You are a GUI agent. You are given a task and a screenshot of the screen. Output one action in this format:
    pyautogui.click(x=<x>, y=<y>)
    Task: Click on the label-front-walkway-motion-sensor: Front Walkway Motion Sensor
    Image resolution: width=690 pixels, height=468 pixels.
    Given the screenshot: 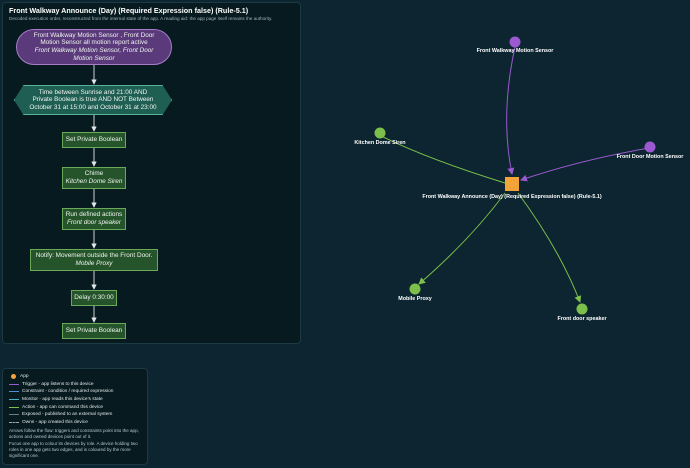 What is the action you would take?
    pyautogui.click(x=515, y=51)
    